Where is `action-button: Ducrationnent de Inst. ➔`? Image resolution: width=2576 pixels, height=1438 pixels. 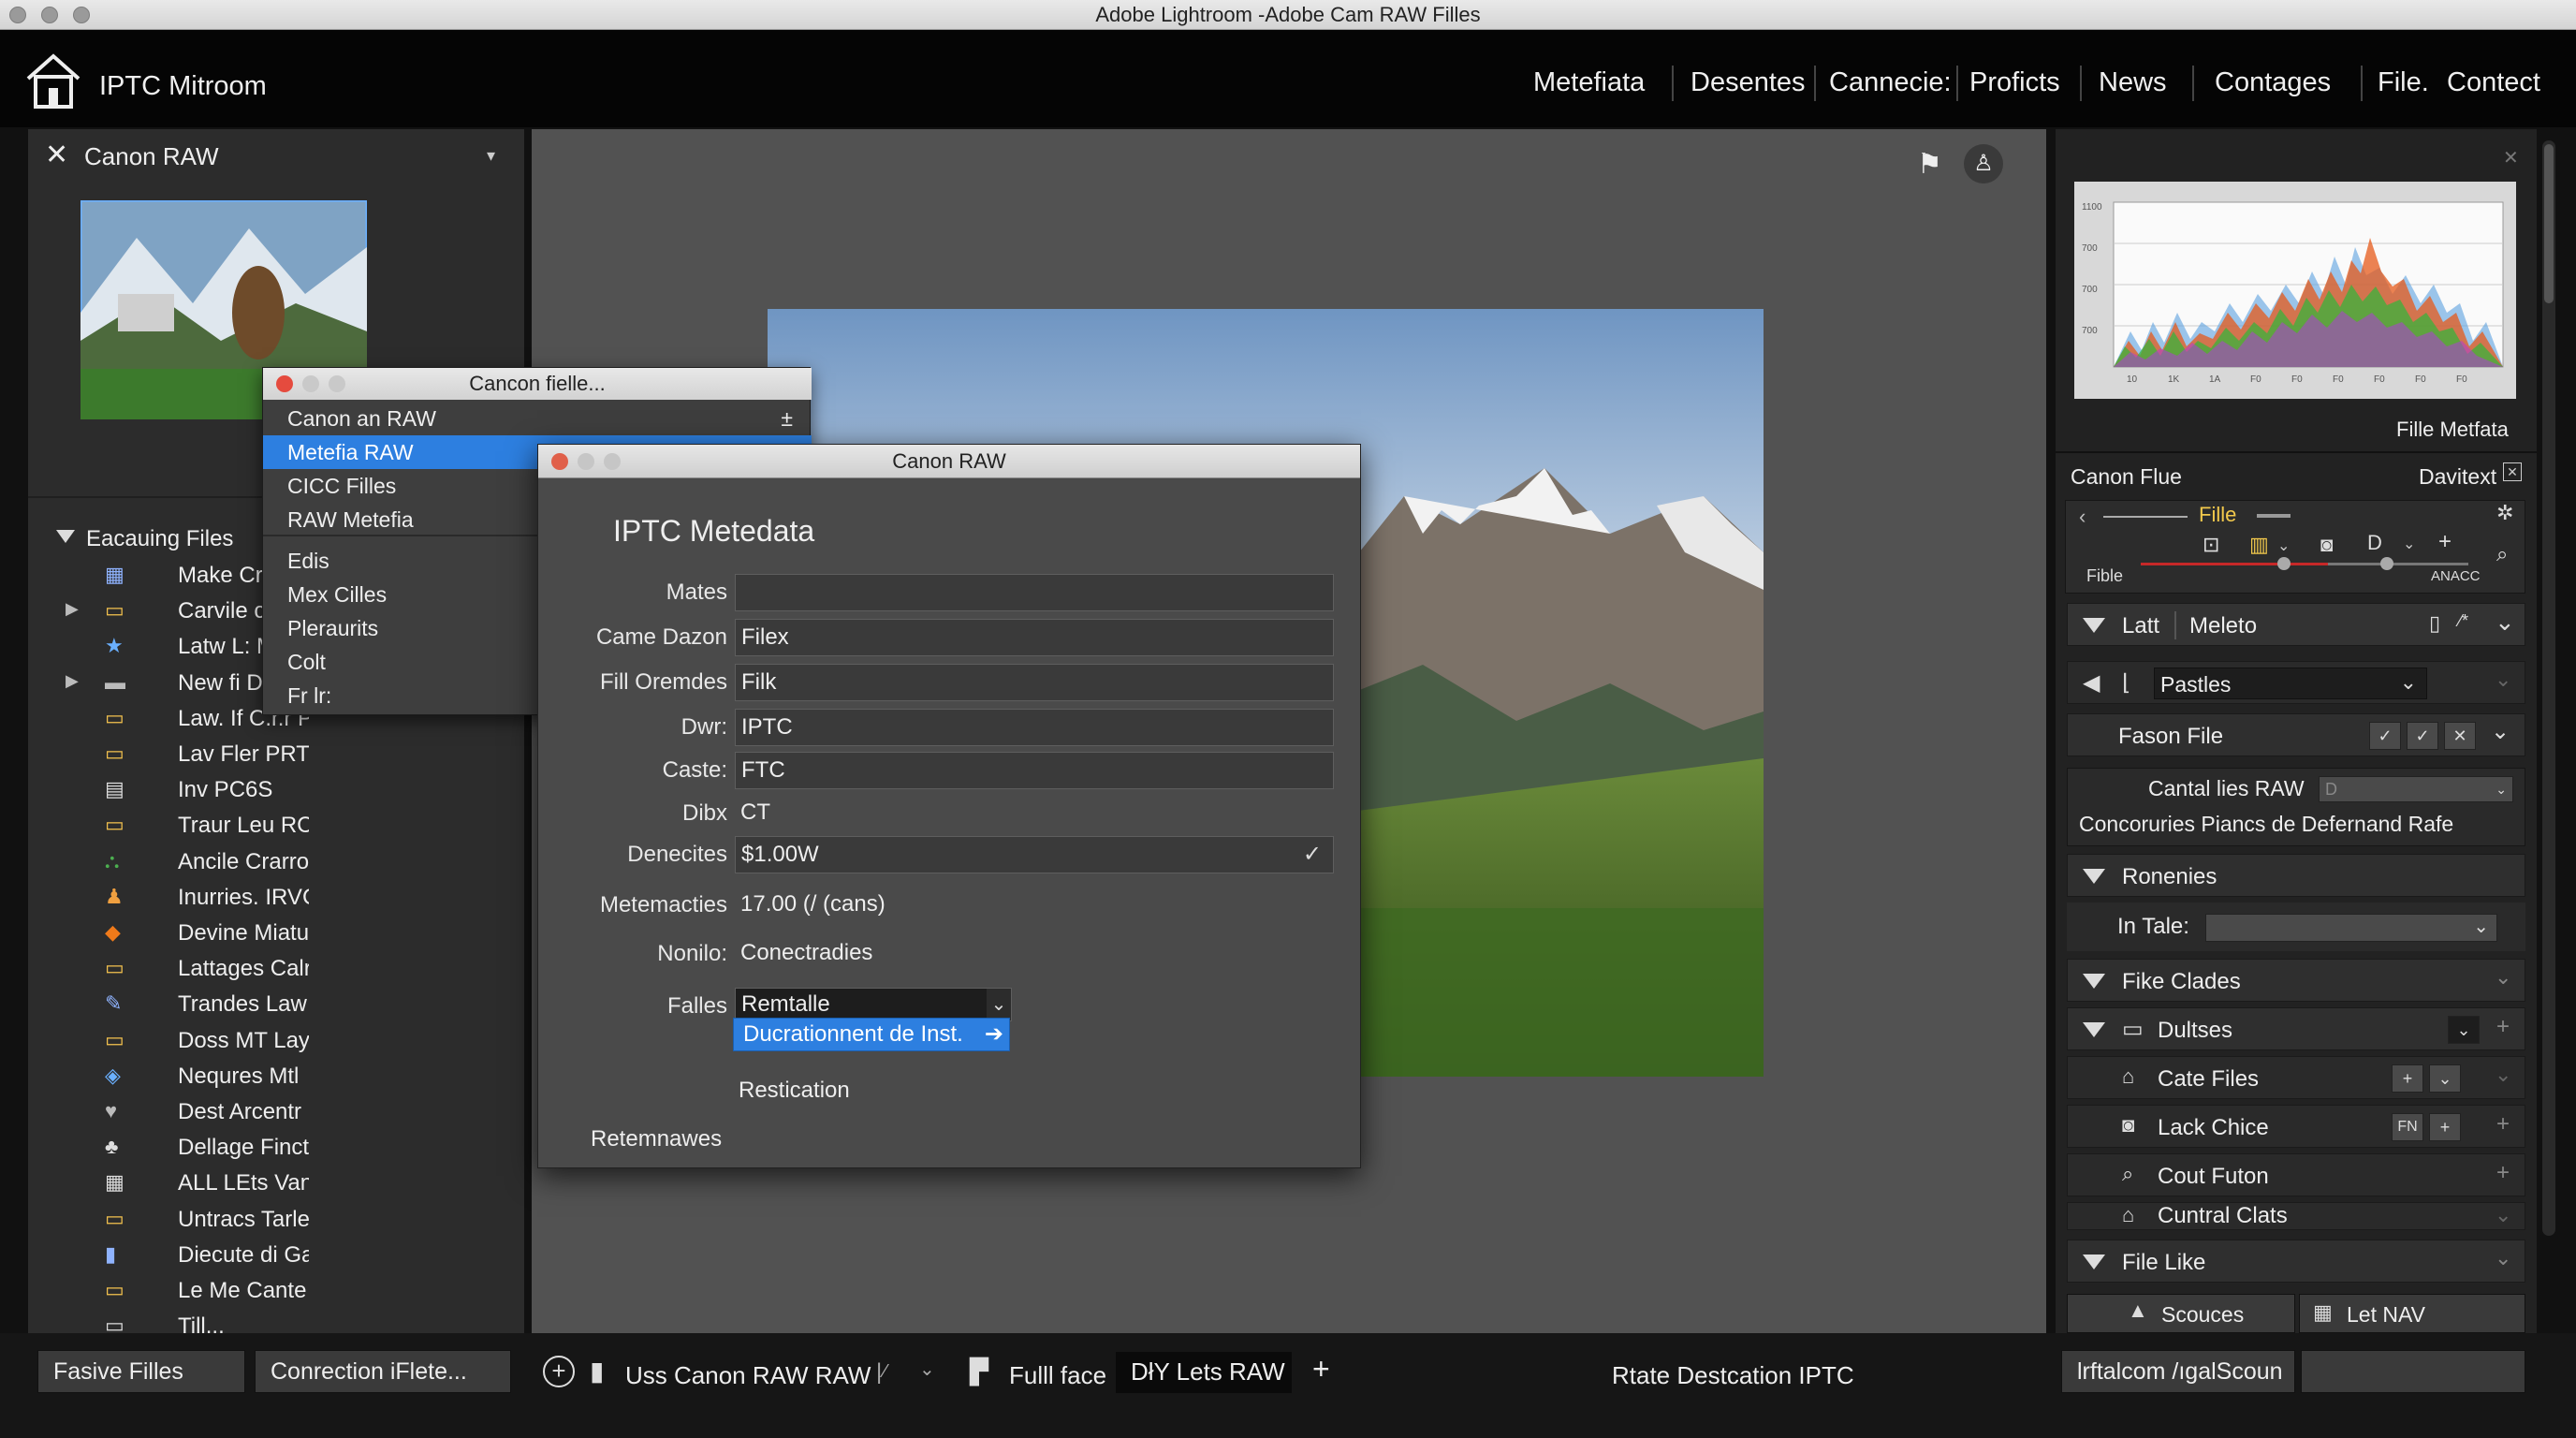 action-button: Ducrationnent de Inst. ➔ is located at coordinates (871, 1034).